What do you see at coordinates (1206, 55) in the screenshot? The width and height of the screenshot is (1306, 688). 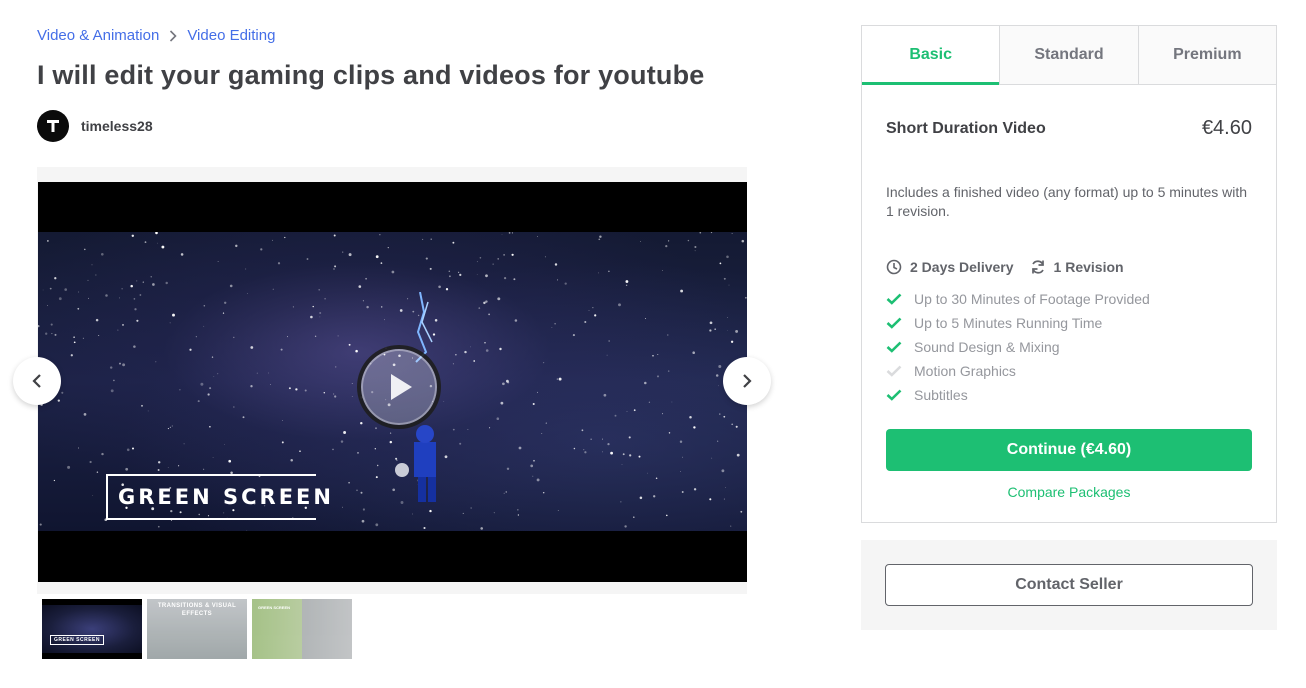 I see `tab-premium: Premium` at bounding box center [1206, 55].